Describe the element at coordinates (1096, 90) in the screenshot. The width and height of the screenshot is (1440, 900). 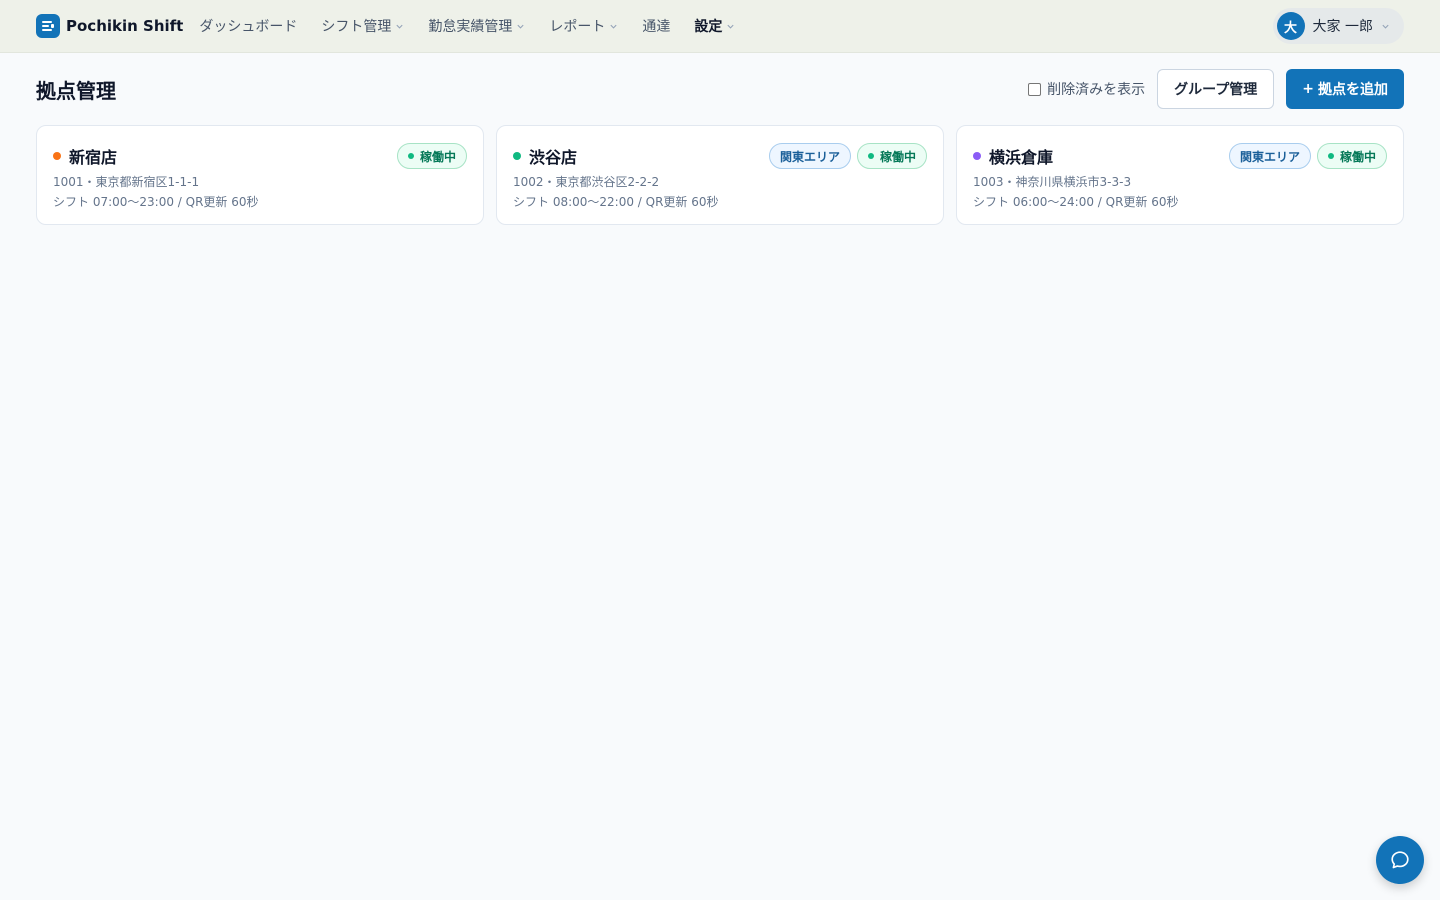
I see `show-deleted-label: 削除済みを表示` at that location.